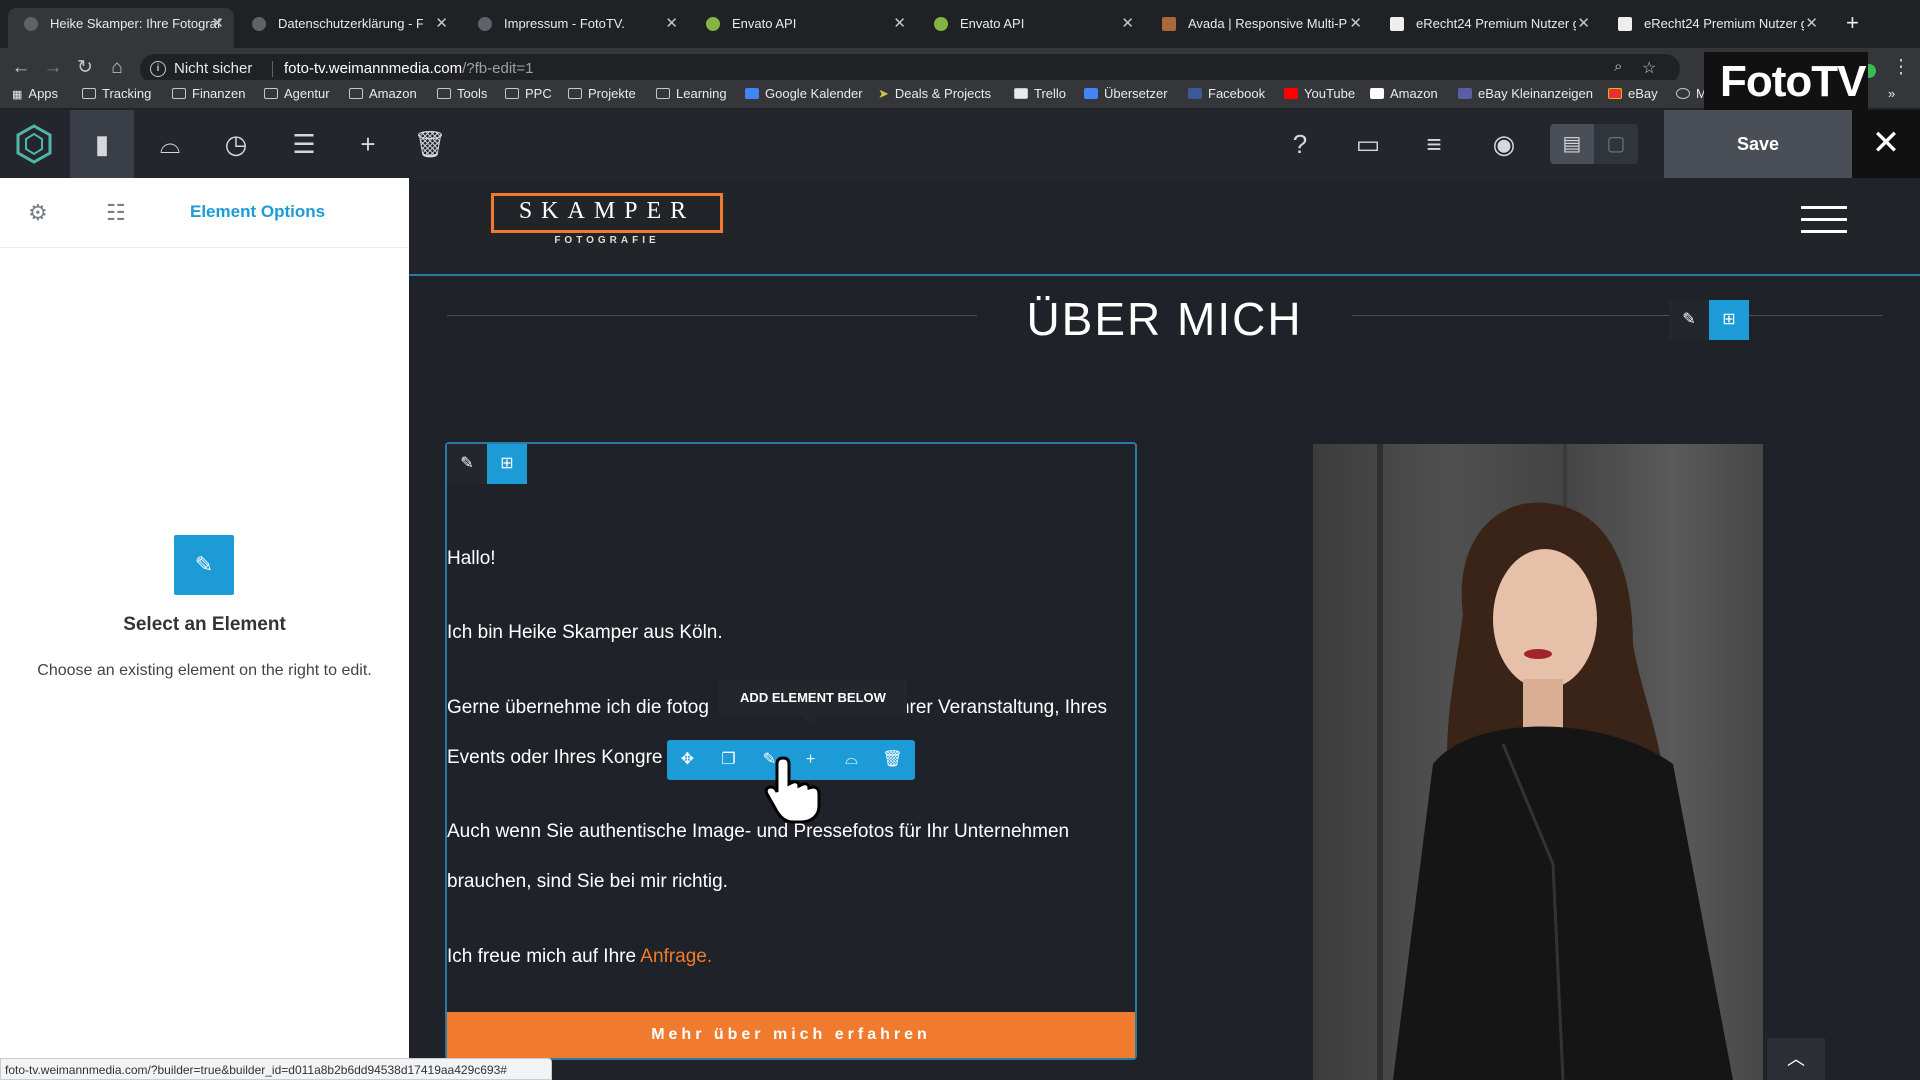 This screenshot has width=1920, height=1080. I want to click on globe-icon, so click(485, 24).